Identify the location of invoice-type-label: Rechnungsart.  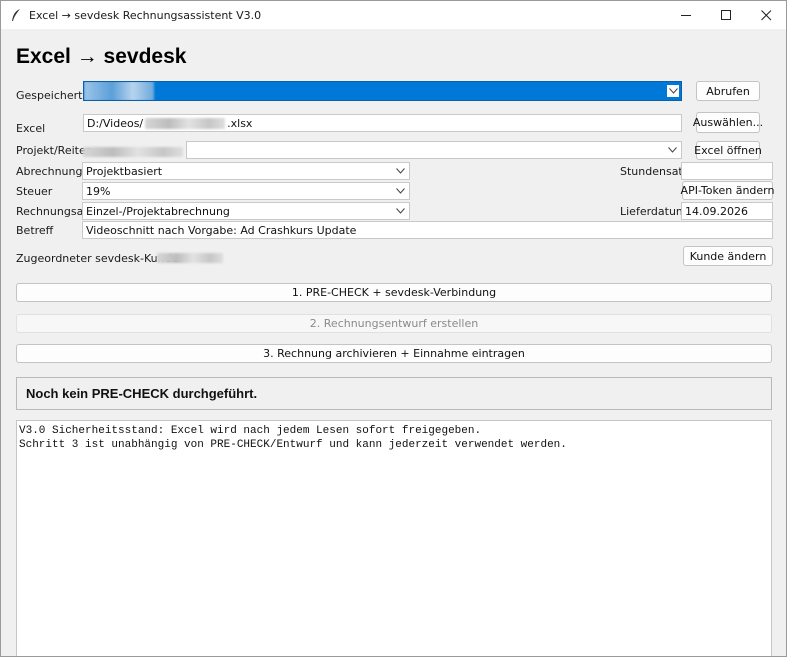
(54, 211).